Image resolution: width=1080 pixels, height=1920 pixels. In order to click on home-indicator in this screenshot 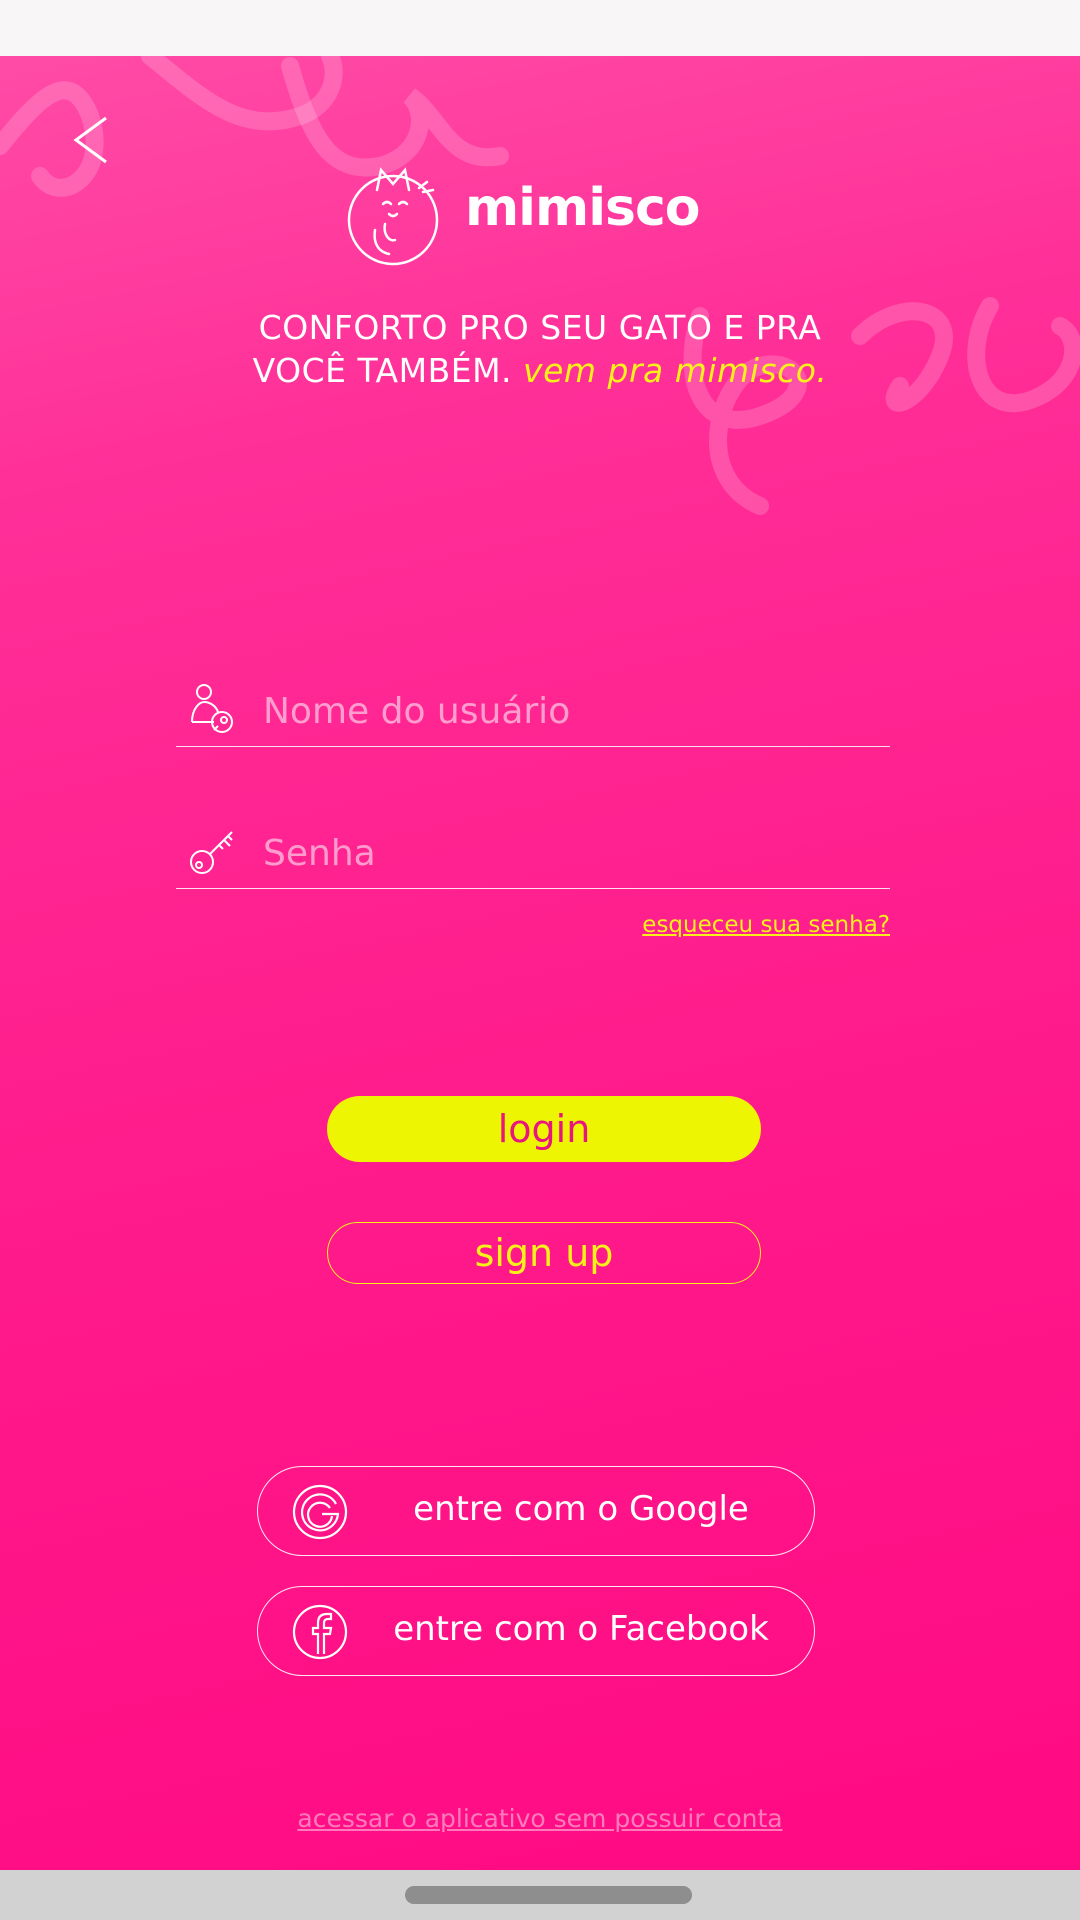, I will do `click(548, 1895)`.